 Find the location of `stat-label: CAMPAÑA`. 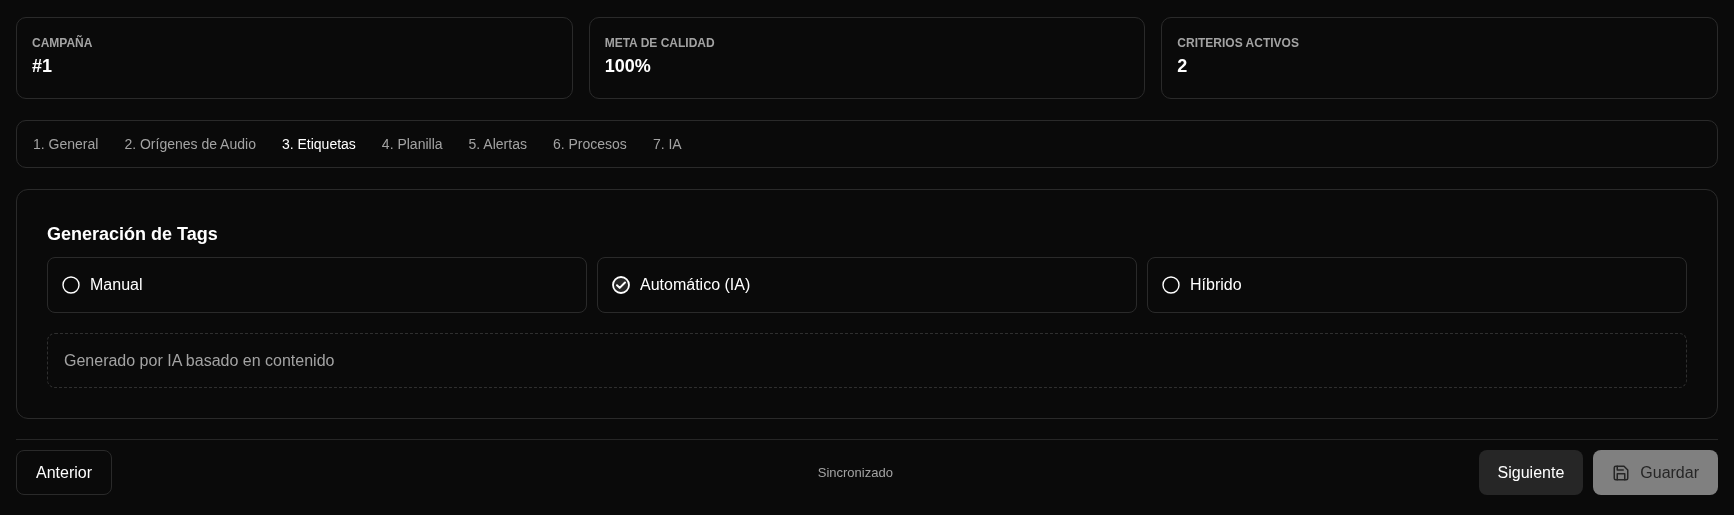

stat-label: CAMPAÑA is located at coordinates (63, 43).